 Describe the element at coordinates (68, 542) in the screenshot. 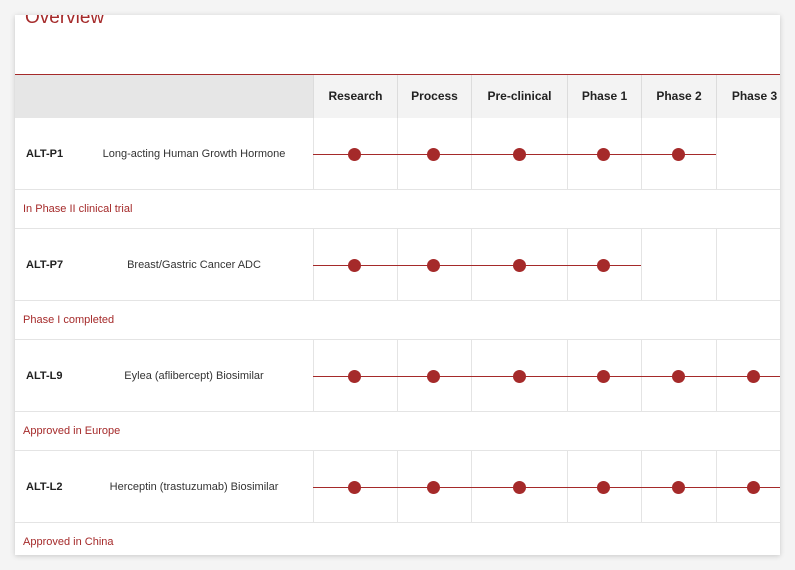

I see `status-text: Approved in China` at that location.